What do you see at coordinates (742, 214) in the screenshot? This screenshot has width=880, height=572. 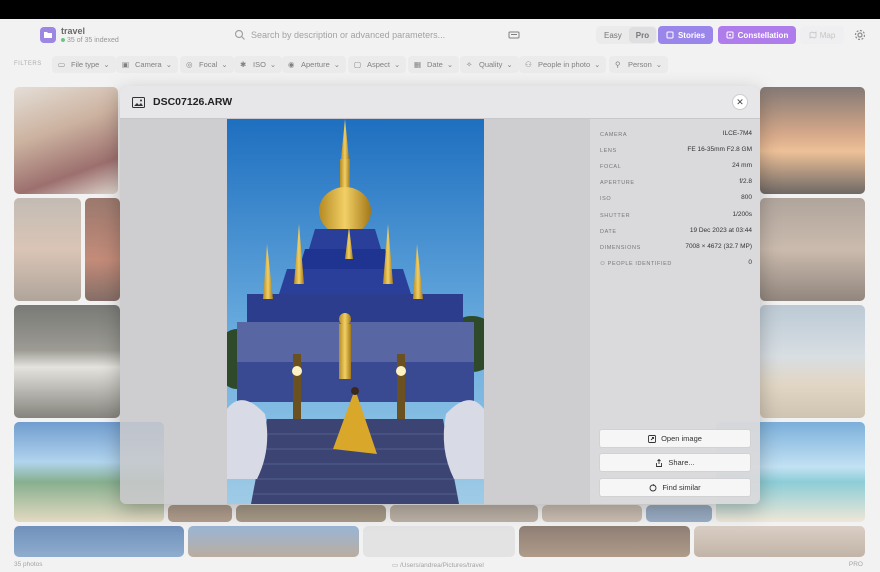 I see `meta-value: 1/200s` at bounding box center [742, 214].